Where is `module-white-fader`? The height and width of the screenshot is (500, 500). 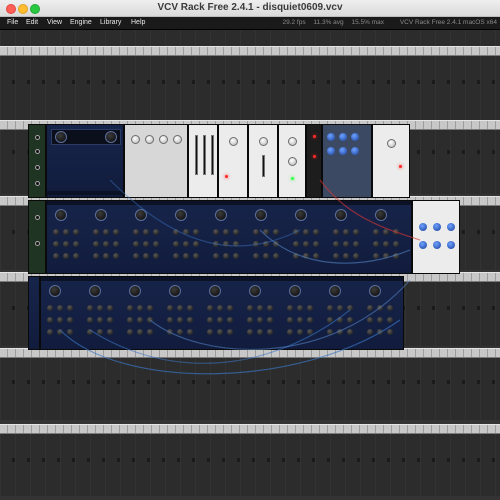 module-white-fader is located at coordinates (203, 161).